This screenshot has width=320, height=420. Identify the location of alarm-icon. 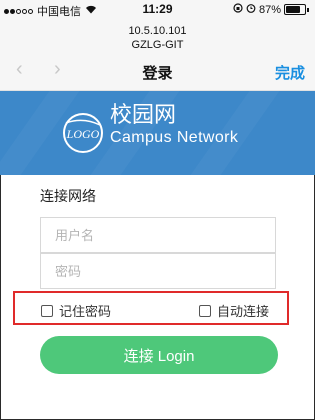
(251, 9).